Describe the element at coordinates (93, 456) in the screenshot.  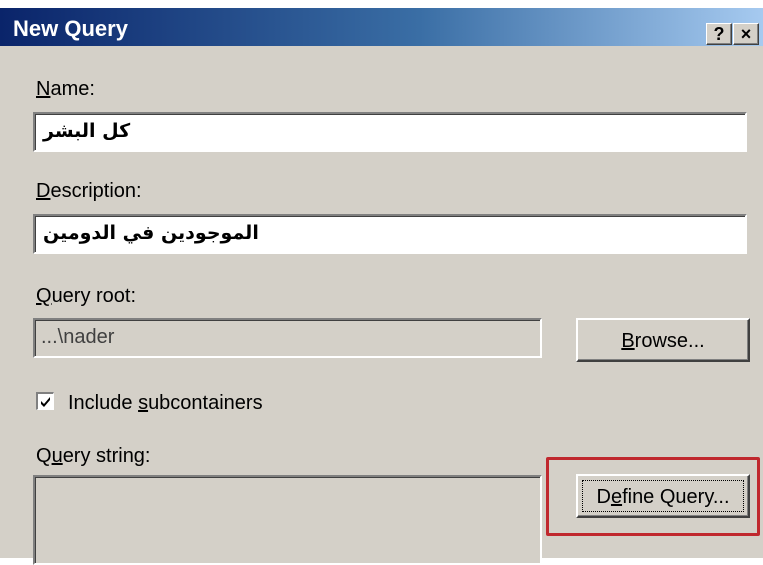
I see `query-string-label: Query string:` at that location.